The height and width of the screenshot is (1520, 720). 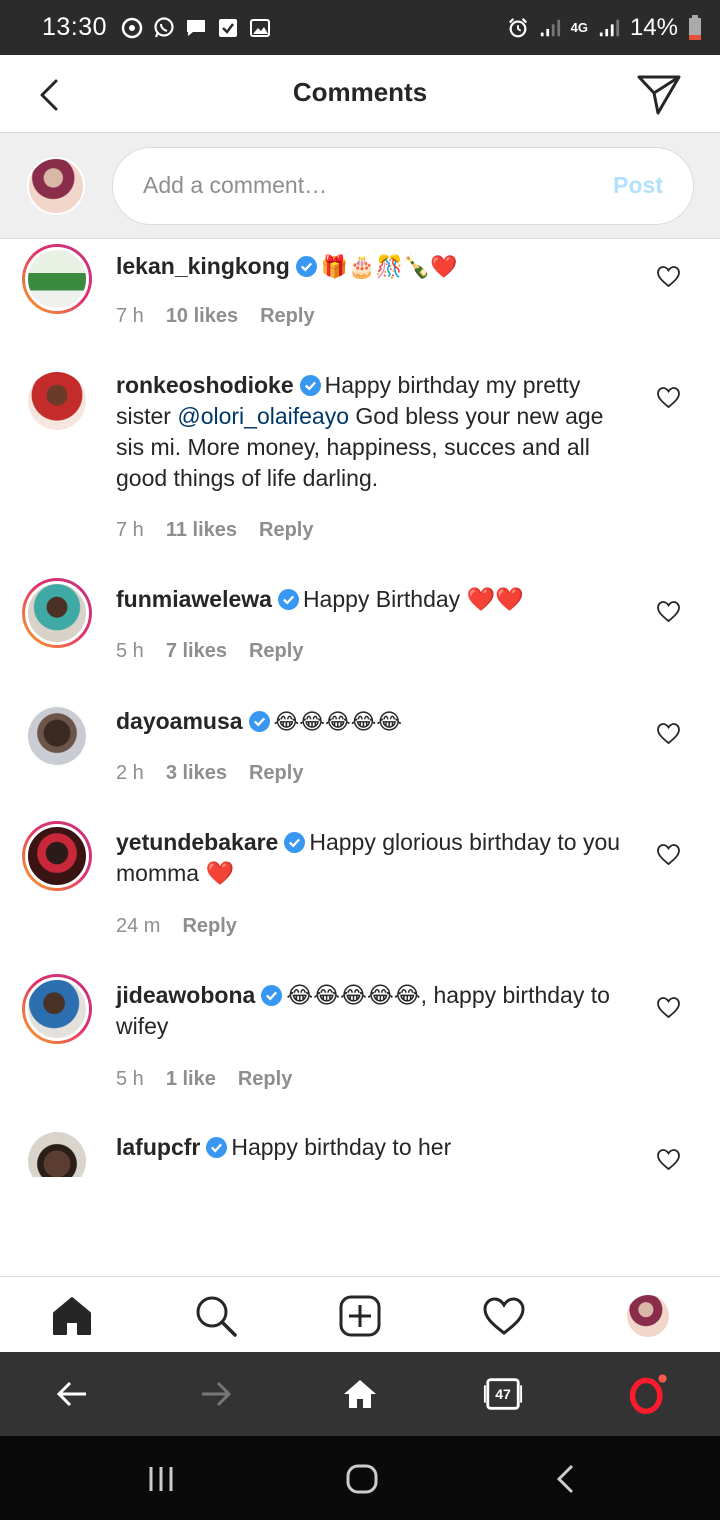 I want to click on tab-profile, so click(x=648, y=1316).